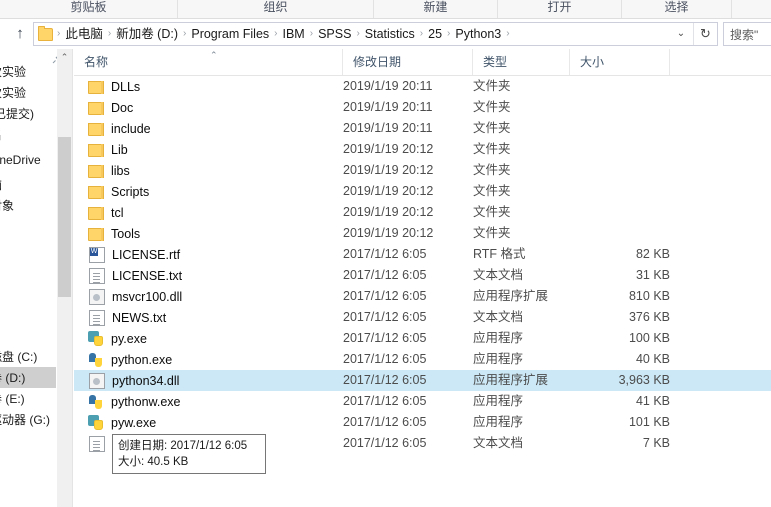 The height and width of the screenshot is (507, 771). Describe the element at coordinates (84, 34) in the screenshot. I see `breadcrumb-item: 此电脑` at that location.